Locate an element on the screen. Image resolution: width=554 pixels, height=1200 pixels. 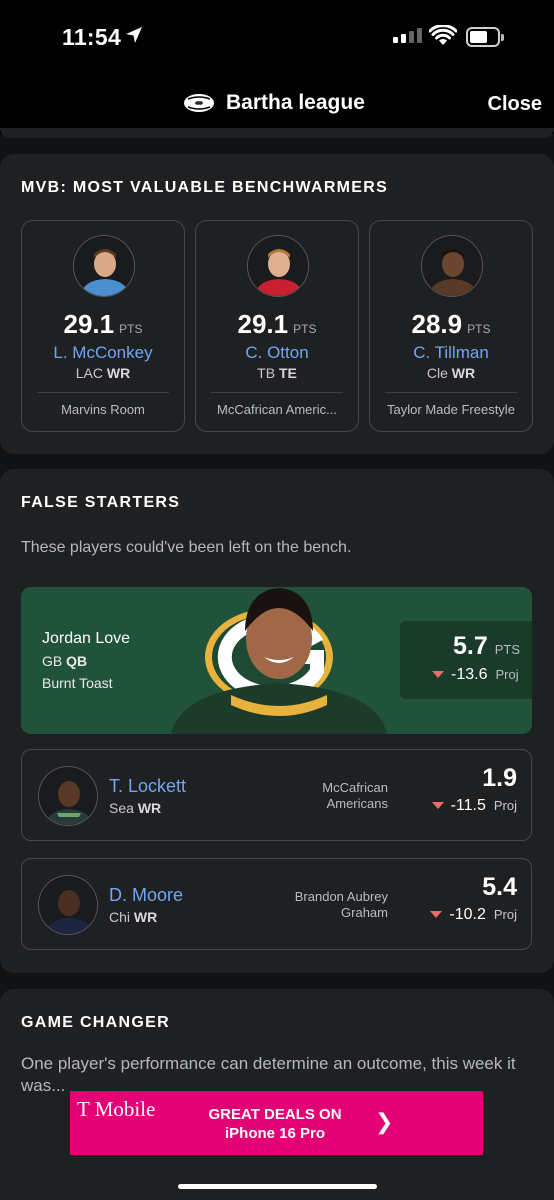
featured-player-team: GB is located at coordinates (52, 661).